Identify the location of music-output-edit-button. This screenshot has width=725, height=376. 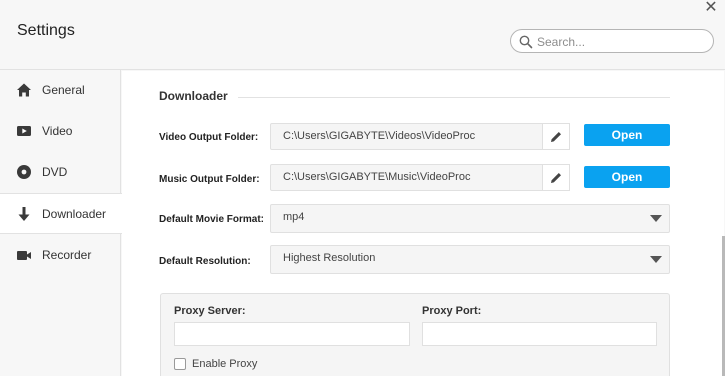
(556, 177).